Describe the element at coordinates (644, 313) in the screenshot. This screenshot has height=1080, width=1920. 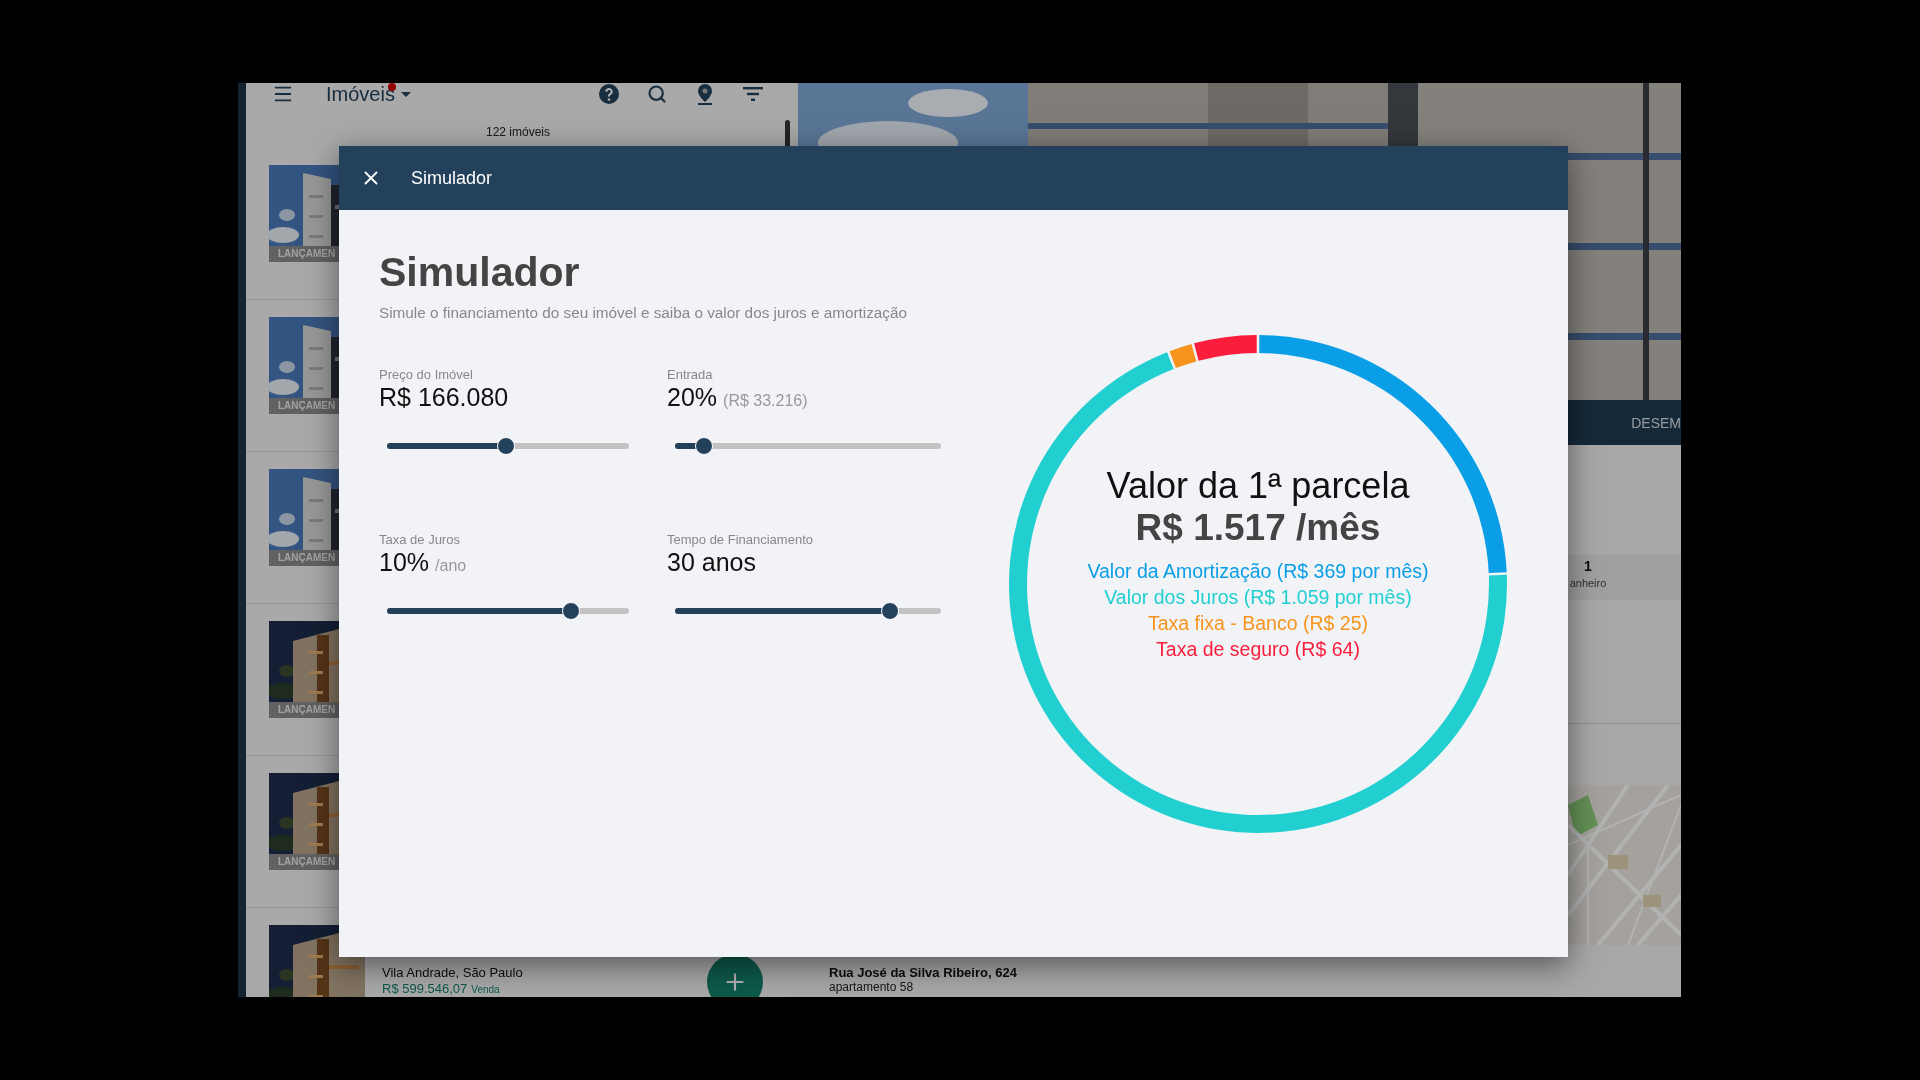
I see `simulator-subtitle: Simule o financiamento do seu imóvel e saiba o valor dos juros e amortização` at that location.